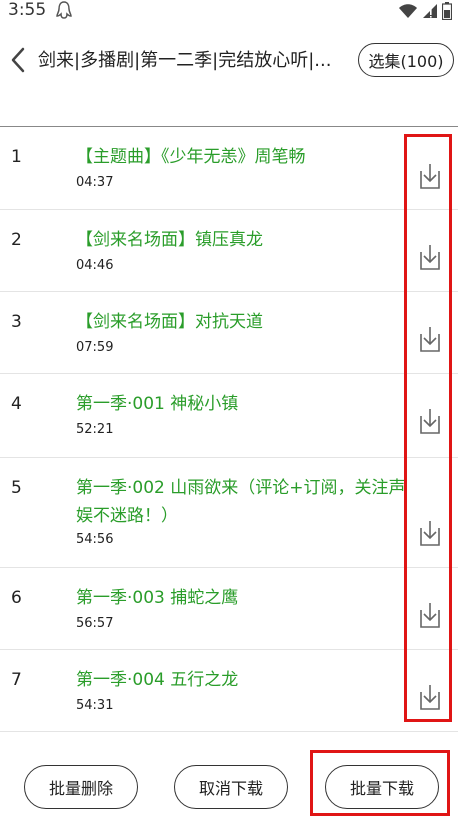 This screenshot has width=458, height=820. What do you see at coordinates (27, 10) in the screenshot?
I see `status-time: 3:55` at bounding box center [27, 10].